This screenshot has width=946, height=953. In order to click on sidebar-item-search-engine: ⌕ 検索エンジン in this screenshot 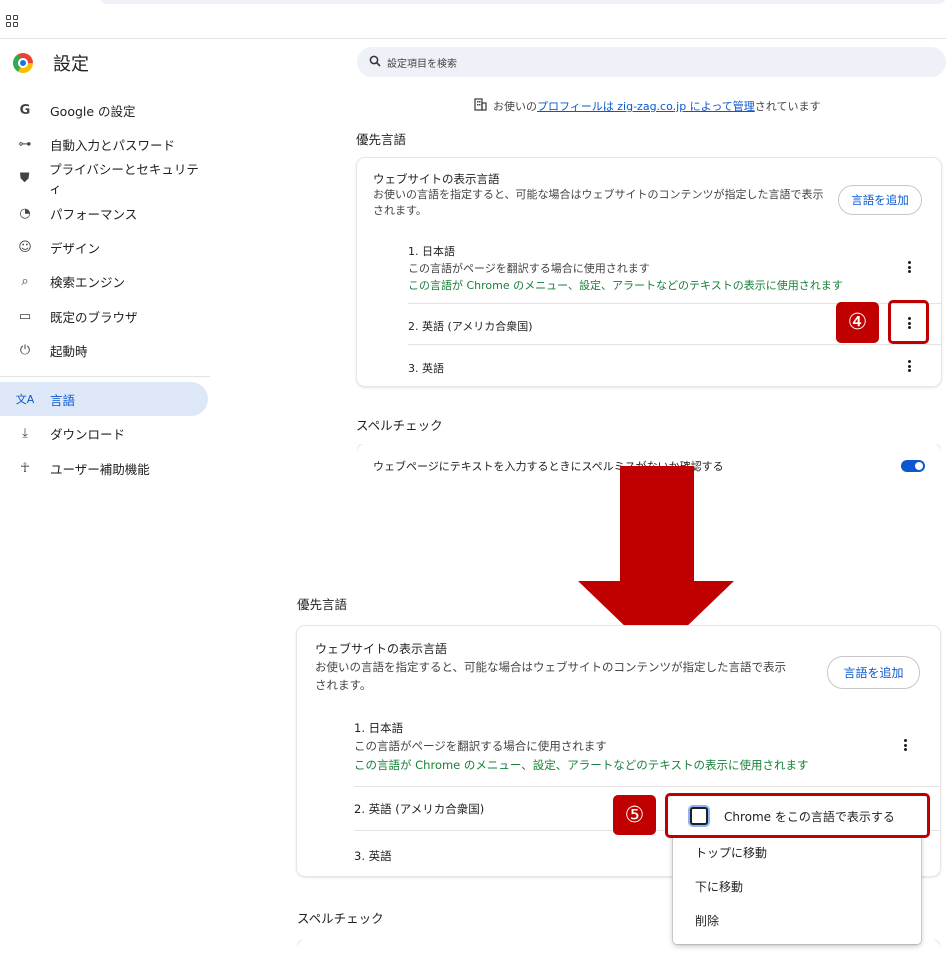, I will do `click(104, 281)`.